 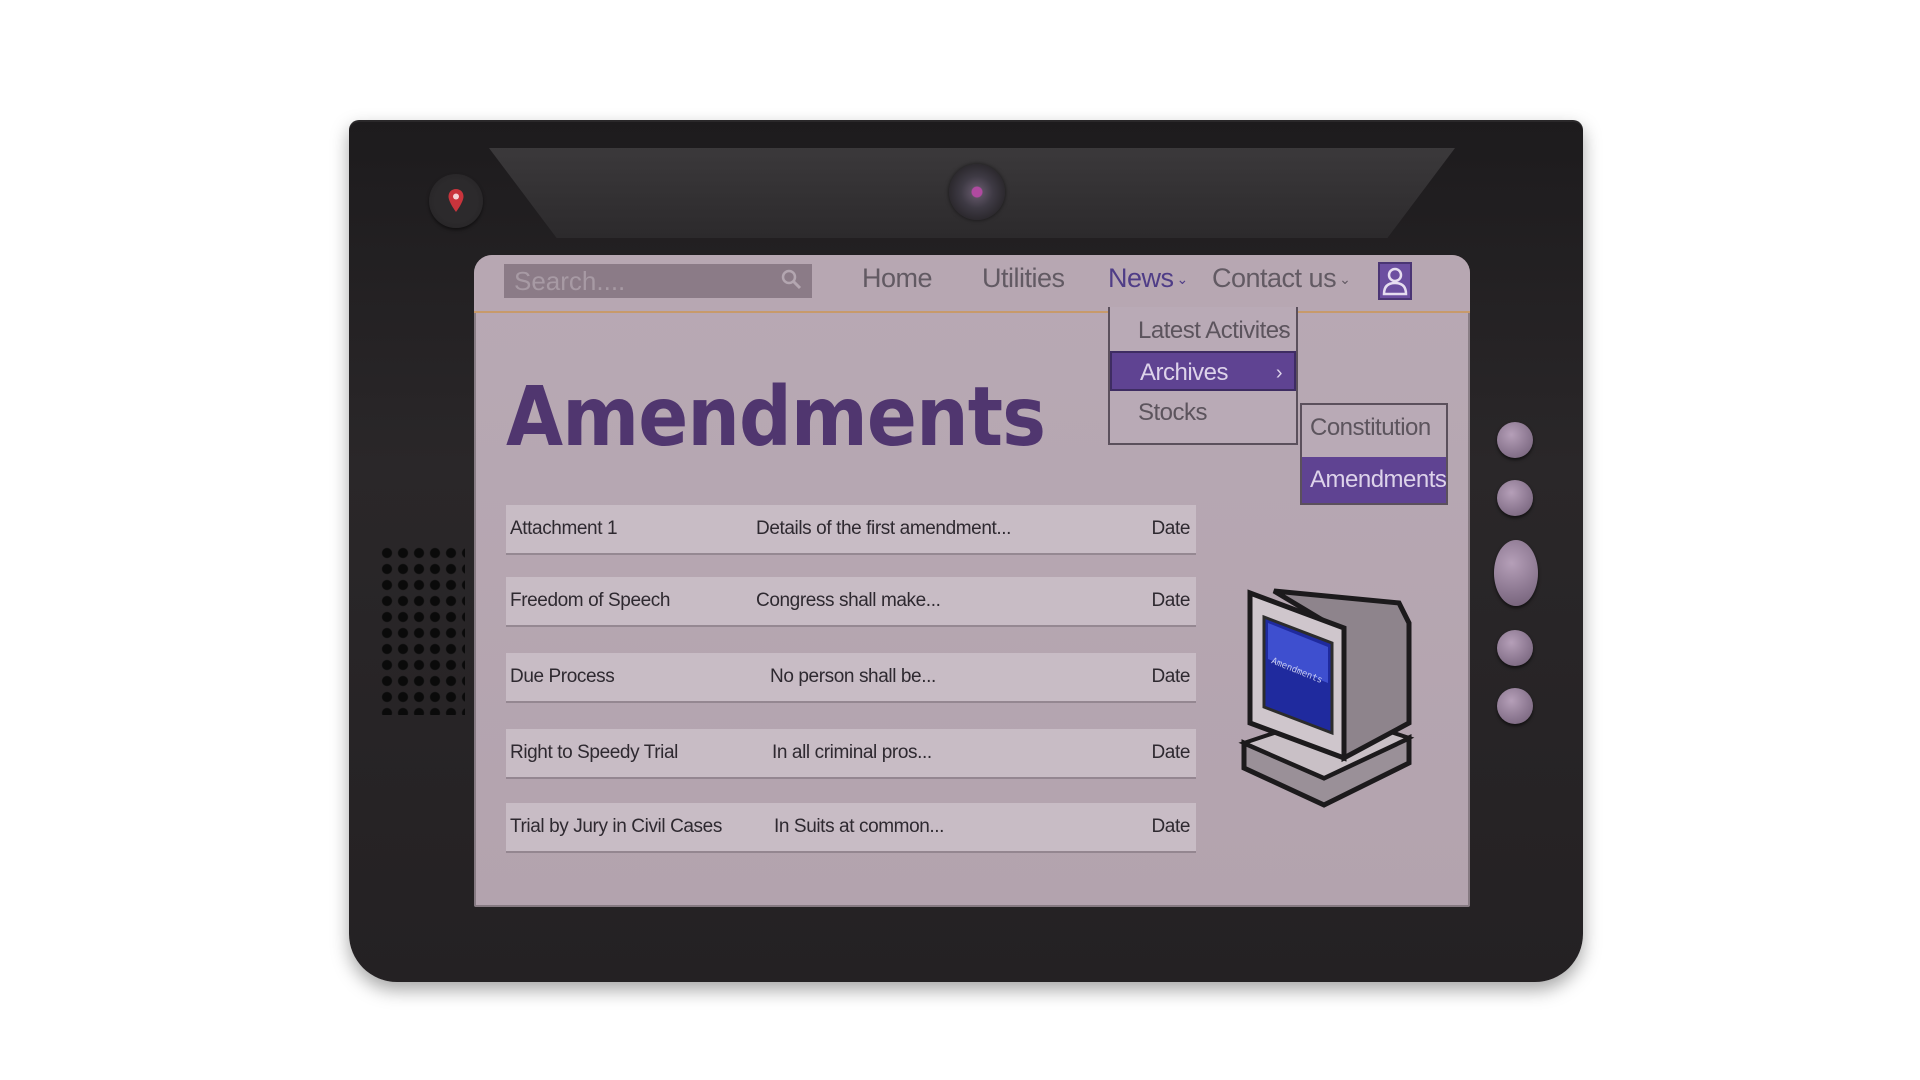 I want to click on top-navigation: Home Utilities News⌄ Contact us⌄, so click(x=972, y=284).